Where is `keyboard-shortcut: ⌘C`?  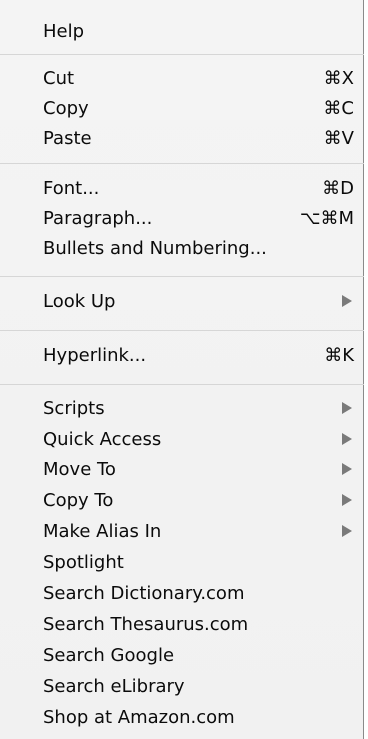
keyboard-shortcut: ⌘C is located at coordinates (338, 108).